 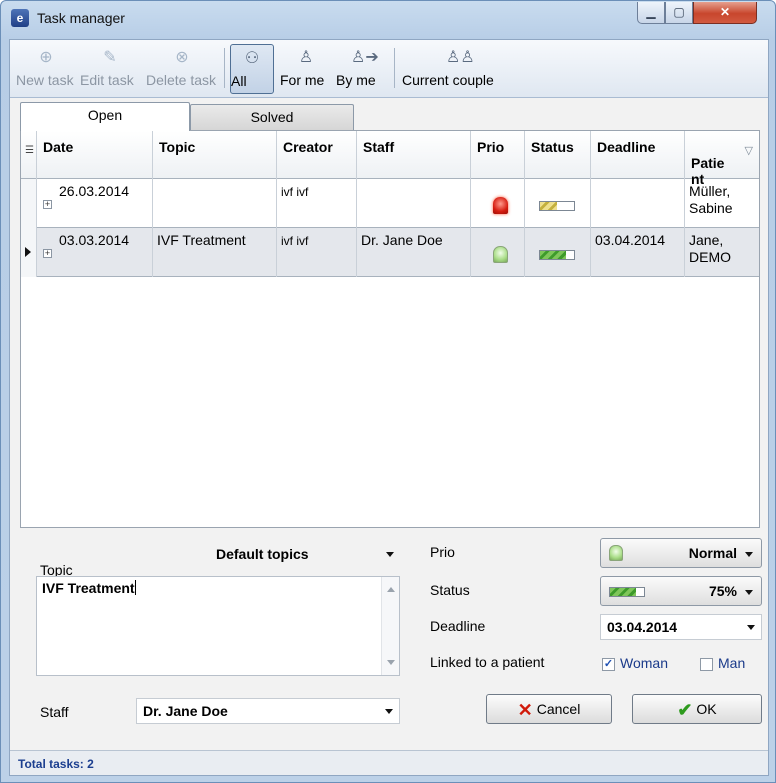 I want to click on user-arrow-icon: ♙➔, so click(x=365, y=57).